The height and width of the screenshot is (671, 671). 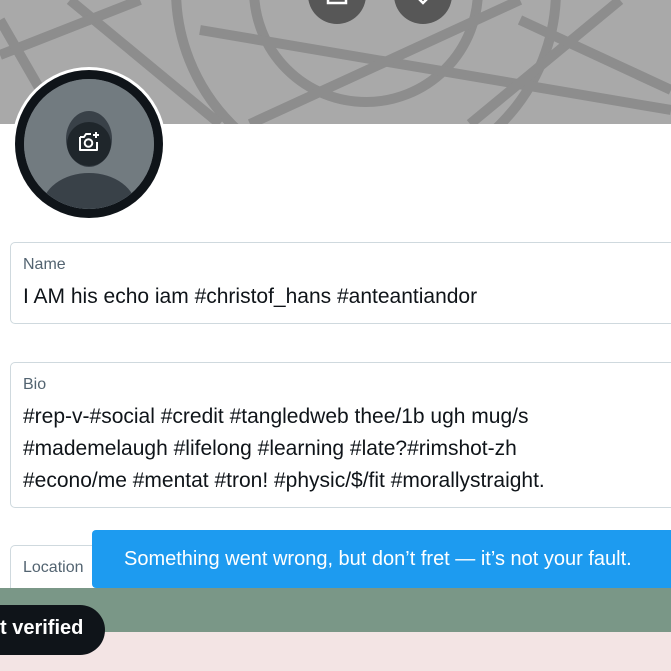 What do you see at coordinates (423, 5) in the screenshot?
I see `close-icon` at bounding box center [423, 5].